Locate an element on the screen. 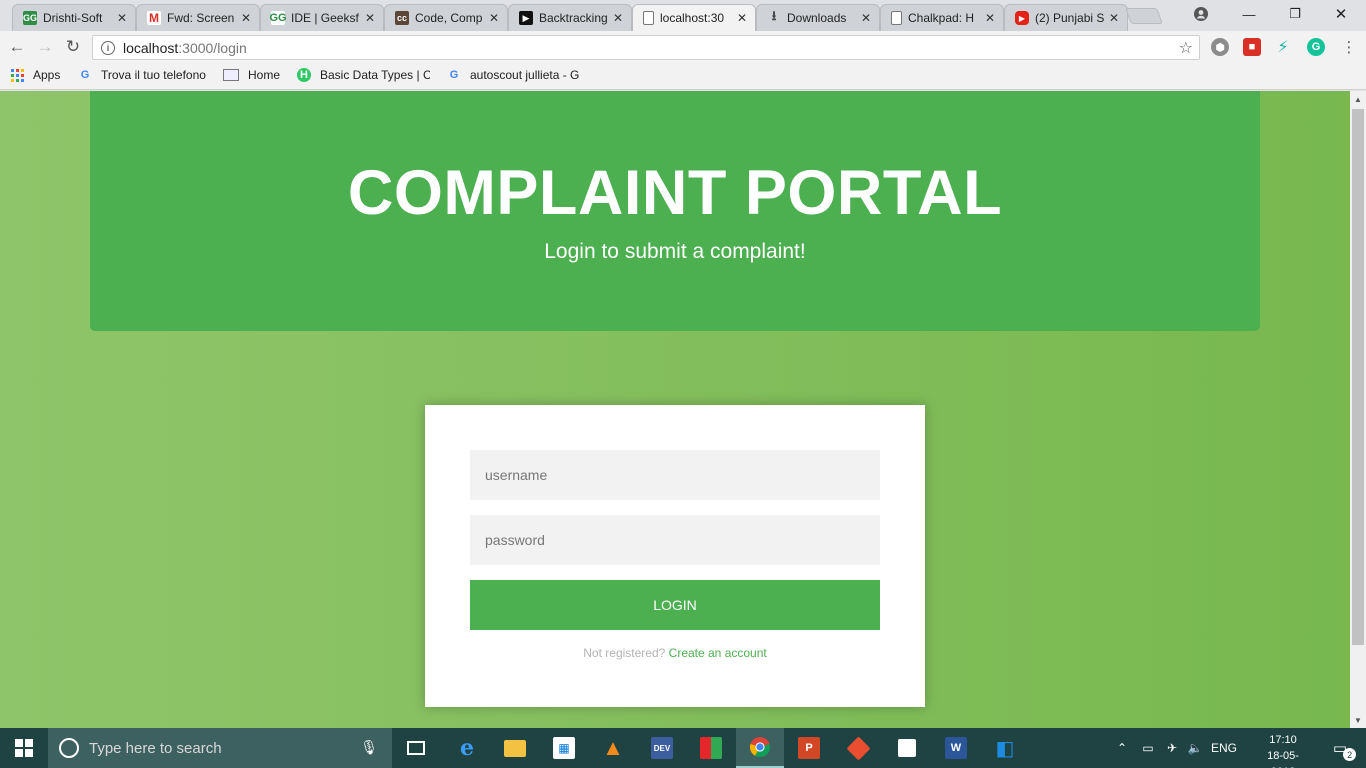  login-button: login is located at coordinates (675, 605).